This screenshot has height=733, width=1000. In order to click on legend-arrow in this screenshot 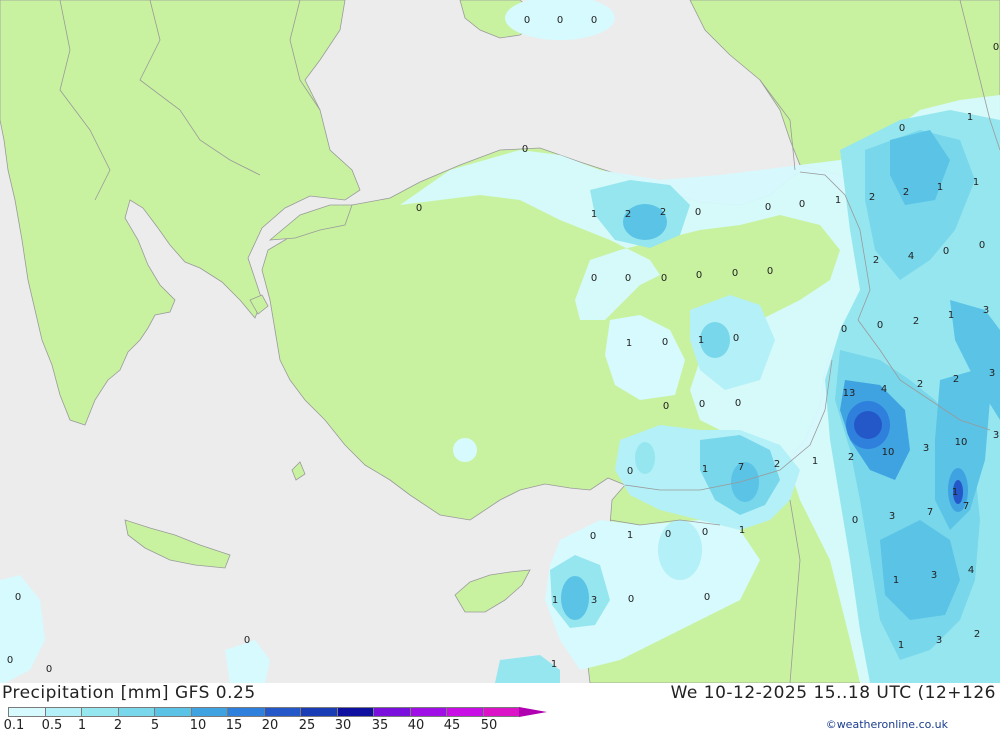, I will do `click(533, 712)`.